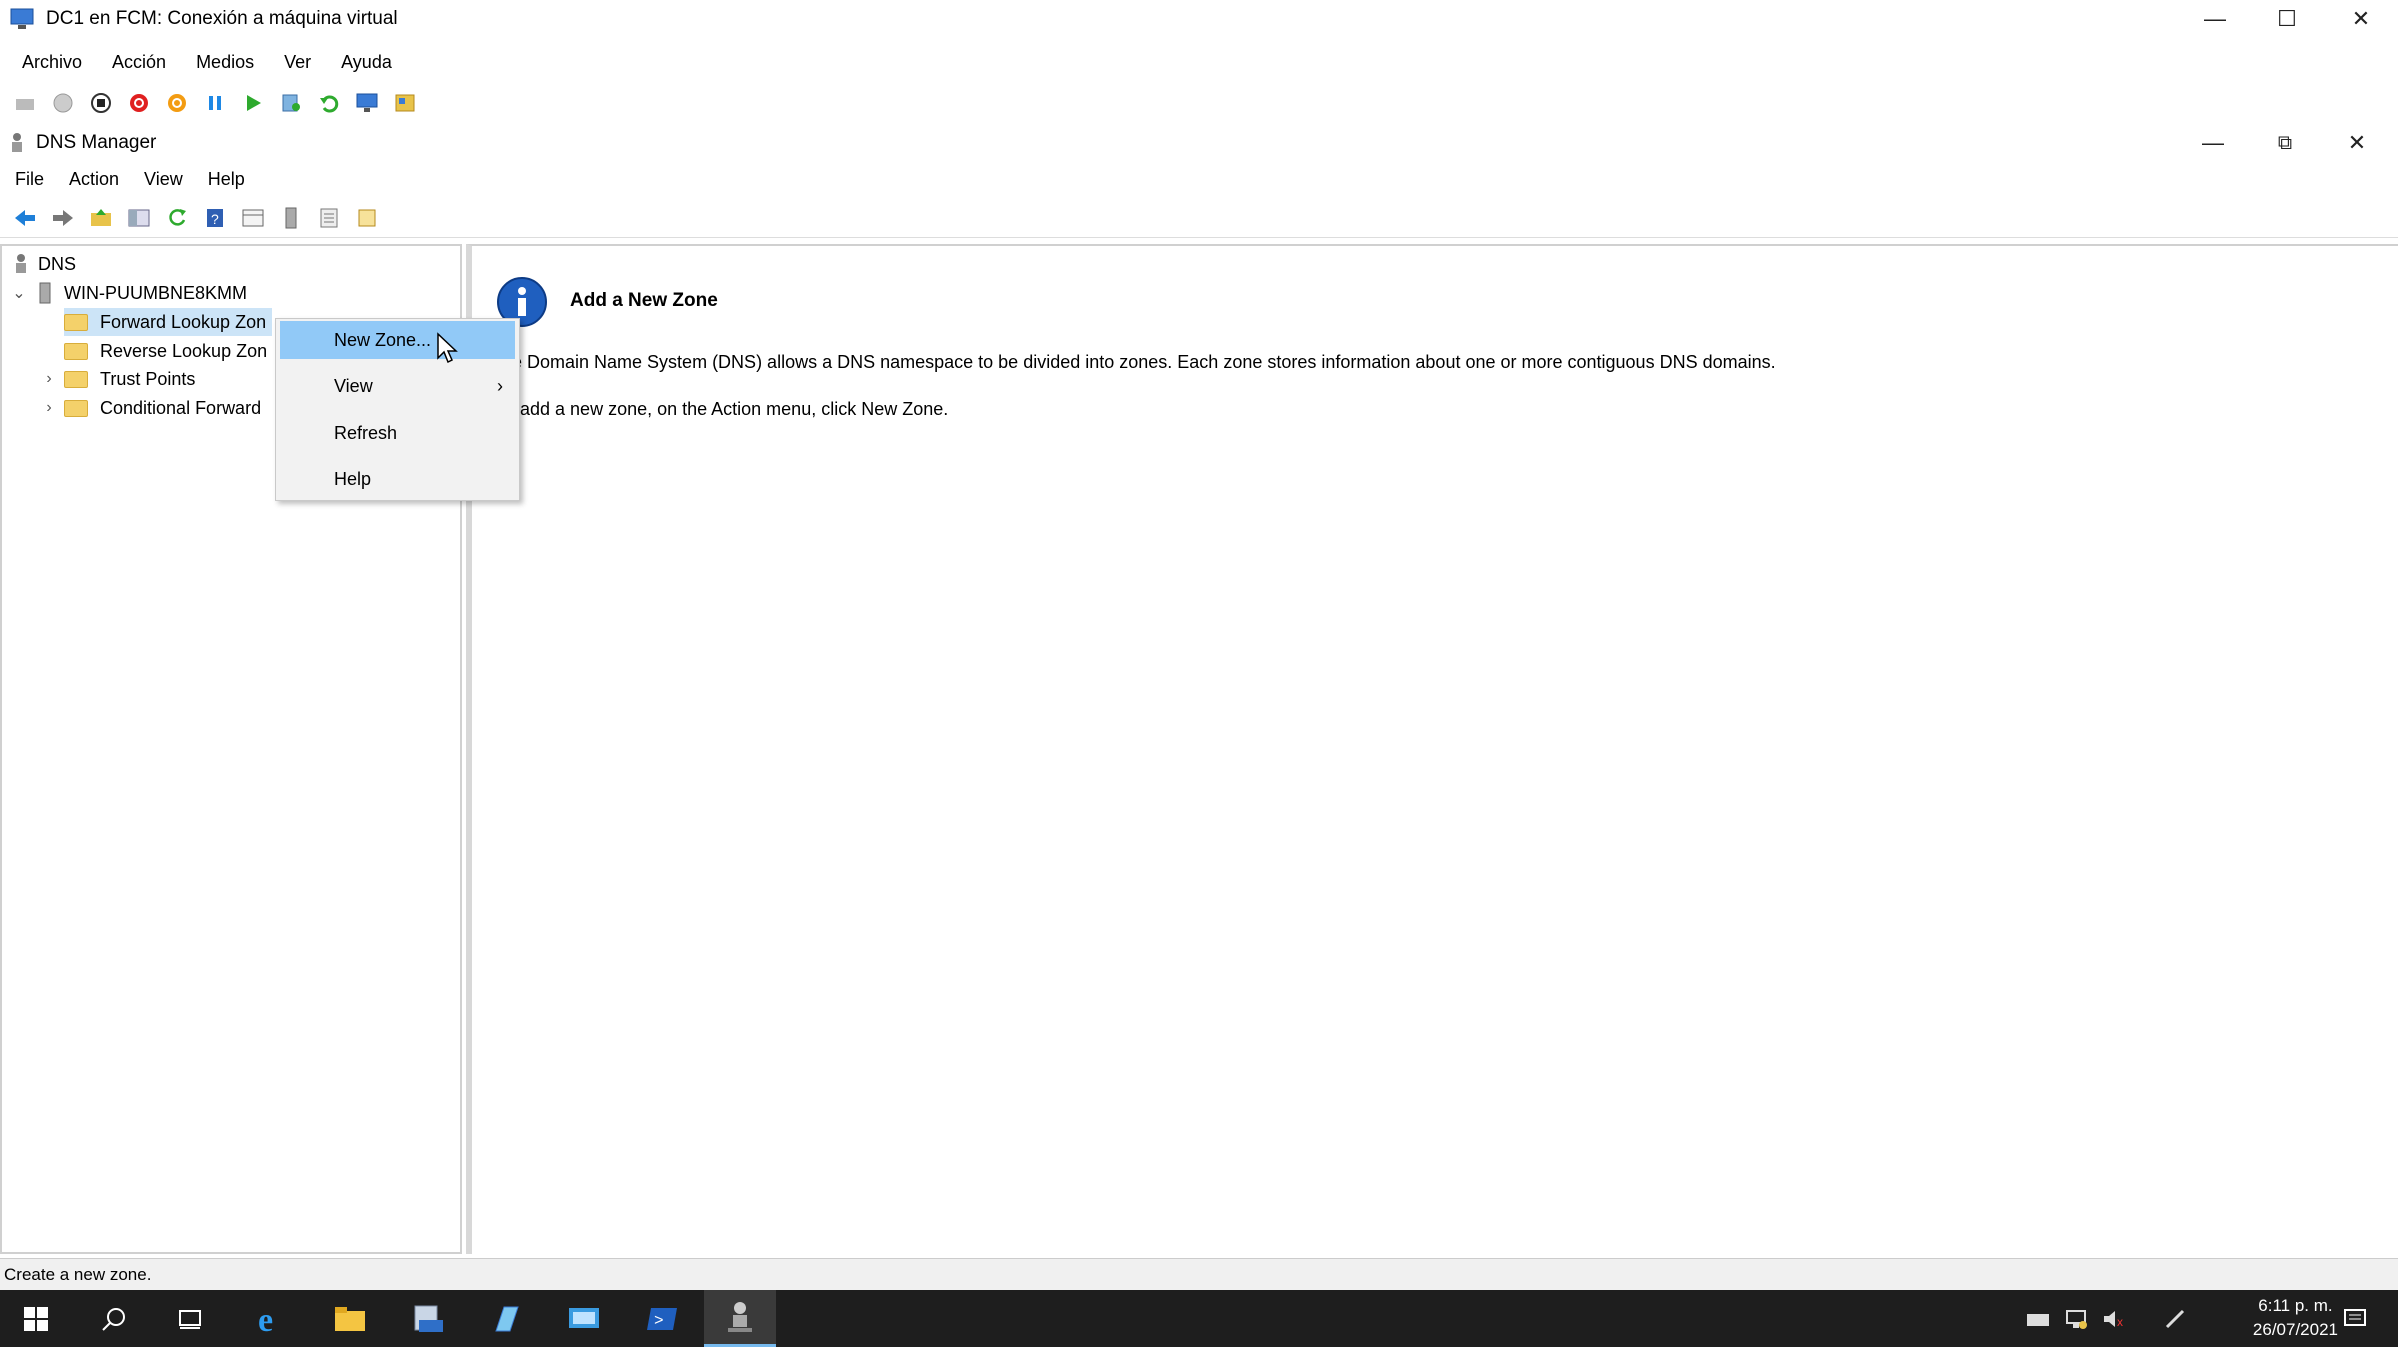 Image resolution: width=2398 pixels, height=1347 pixels. Describe the element at coordinates (52, 62) in the screenshot. I see `vm-menu-archivo: Archivo` at that location.